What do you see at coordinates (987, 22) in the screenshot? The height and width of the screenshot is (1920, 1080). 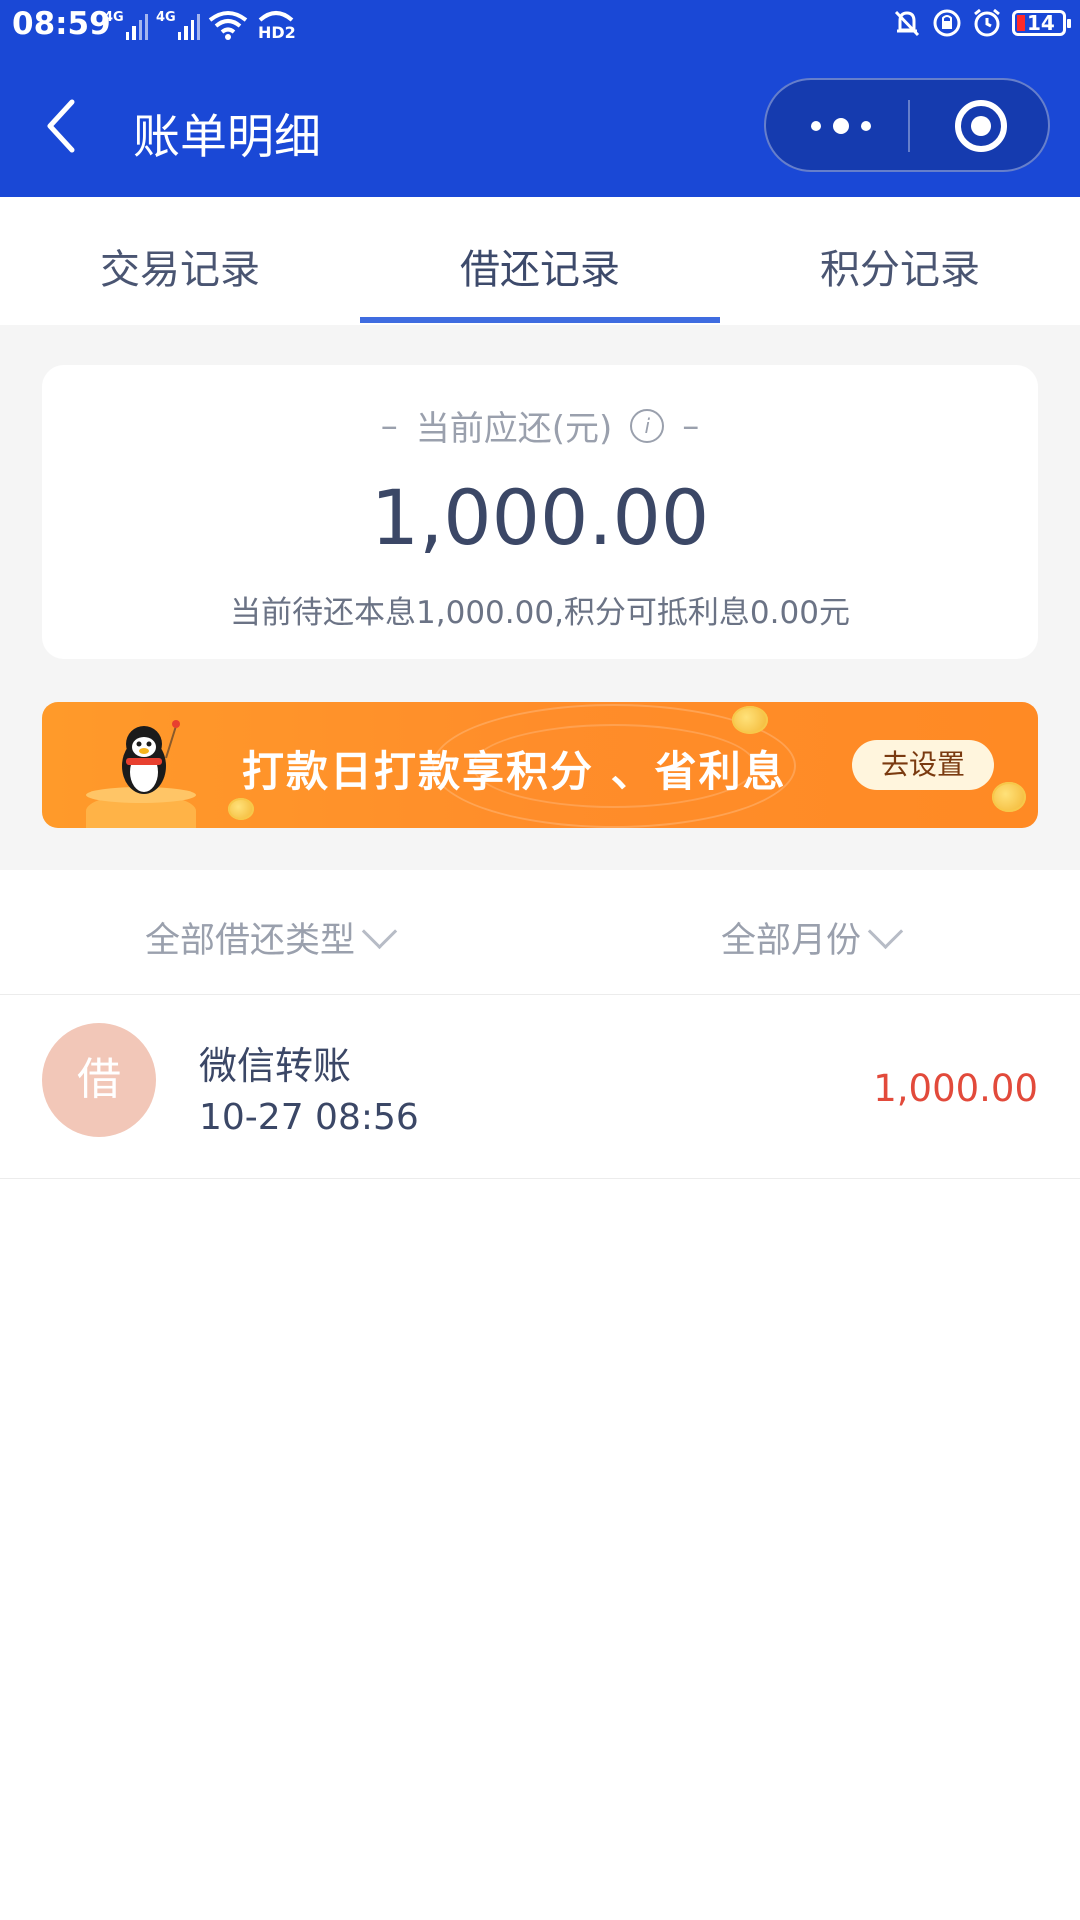 I see `alarm-icon` at bounding box center [987, 22].